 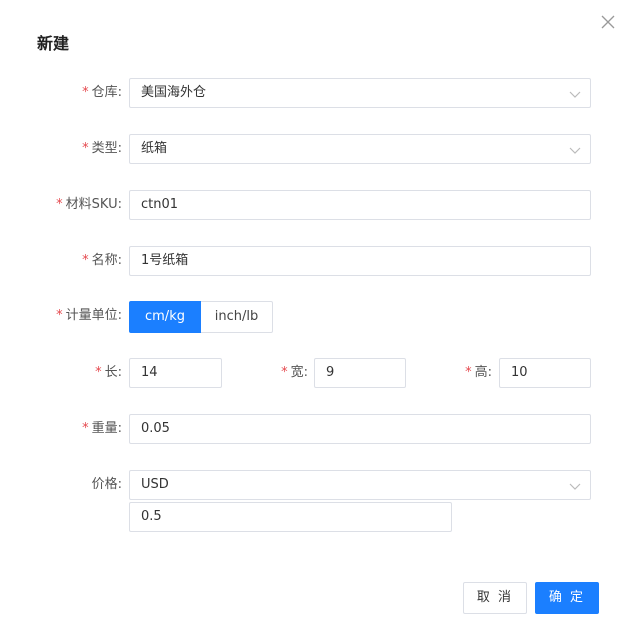 I want to click on price-input: 0.5, so click(x=290, y=517).